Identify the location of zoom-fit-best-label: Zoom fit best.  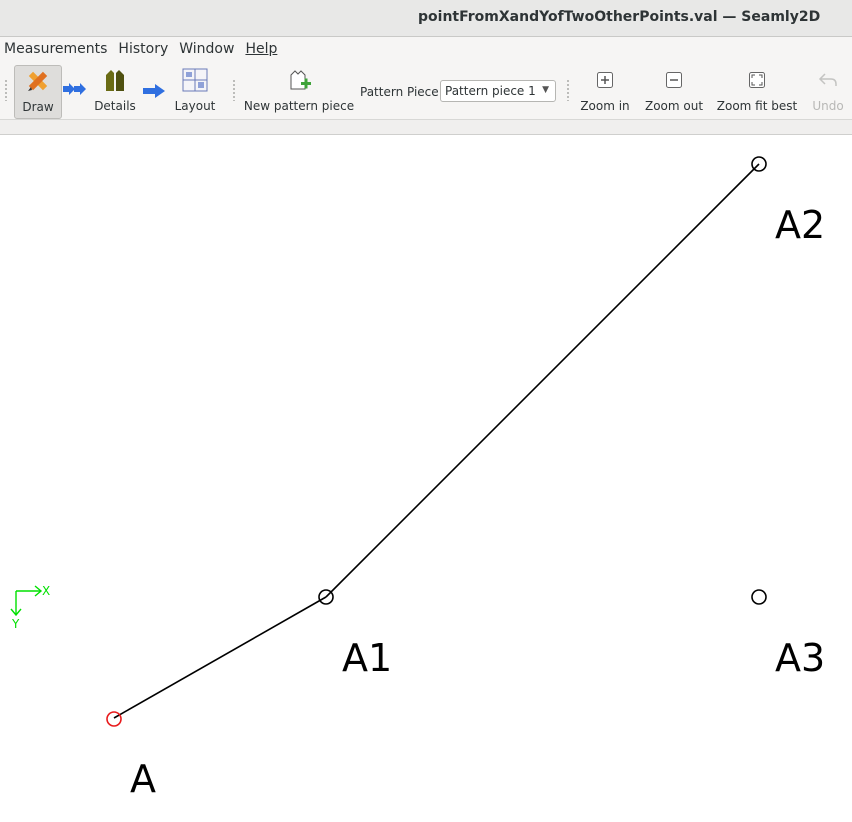
(757, 106).